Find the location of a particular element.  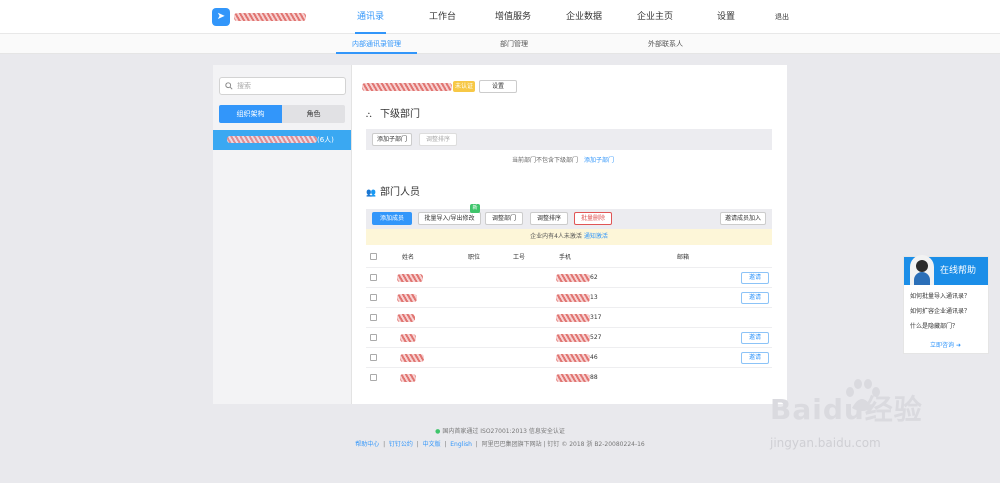

dept-settings-button: 设置 is located at coordinates (498, 86).